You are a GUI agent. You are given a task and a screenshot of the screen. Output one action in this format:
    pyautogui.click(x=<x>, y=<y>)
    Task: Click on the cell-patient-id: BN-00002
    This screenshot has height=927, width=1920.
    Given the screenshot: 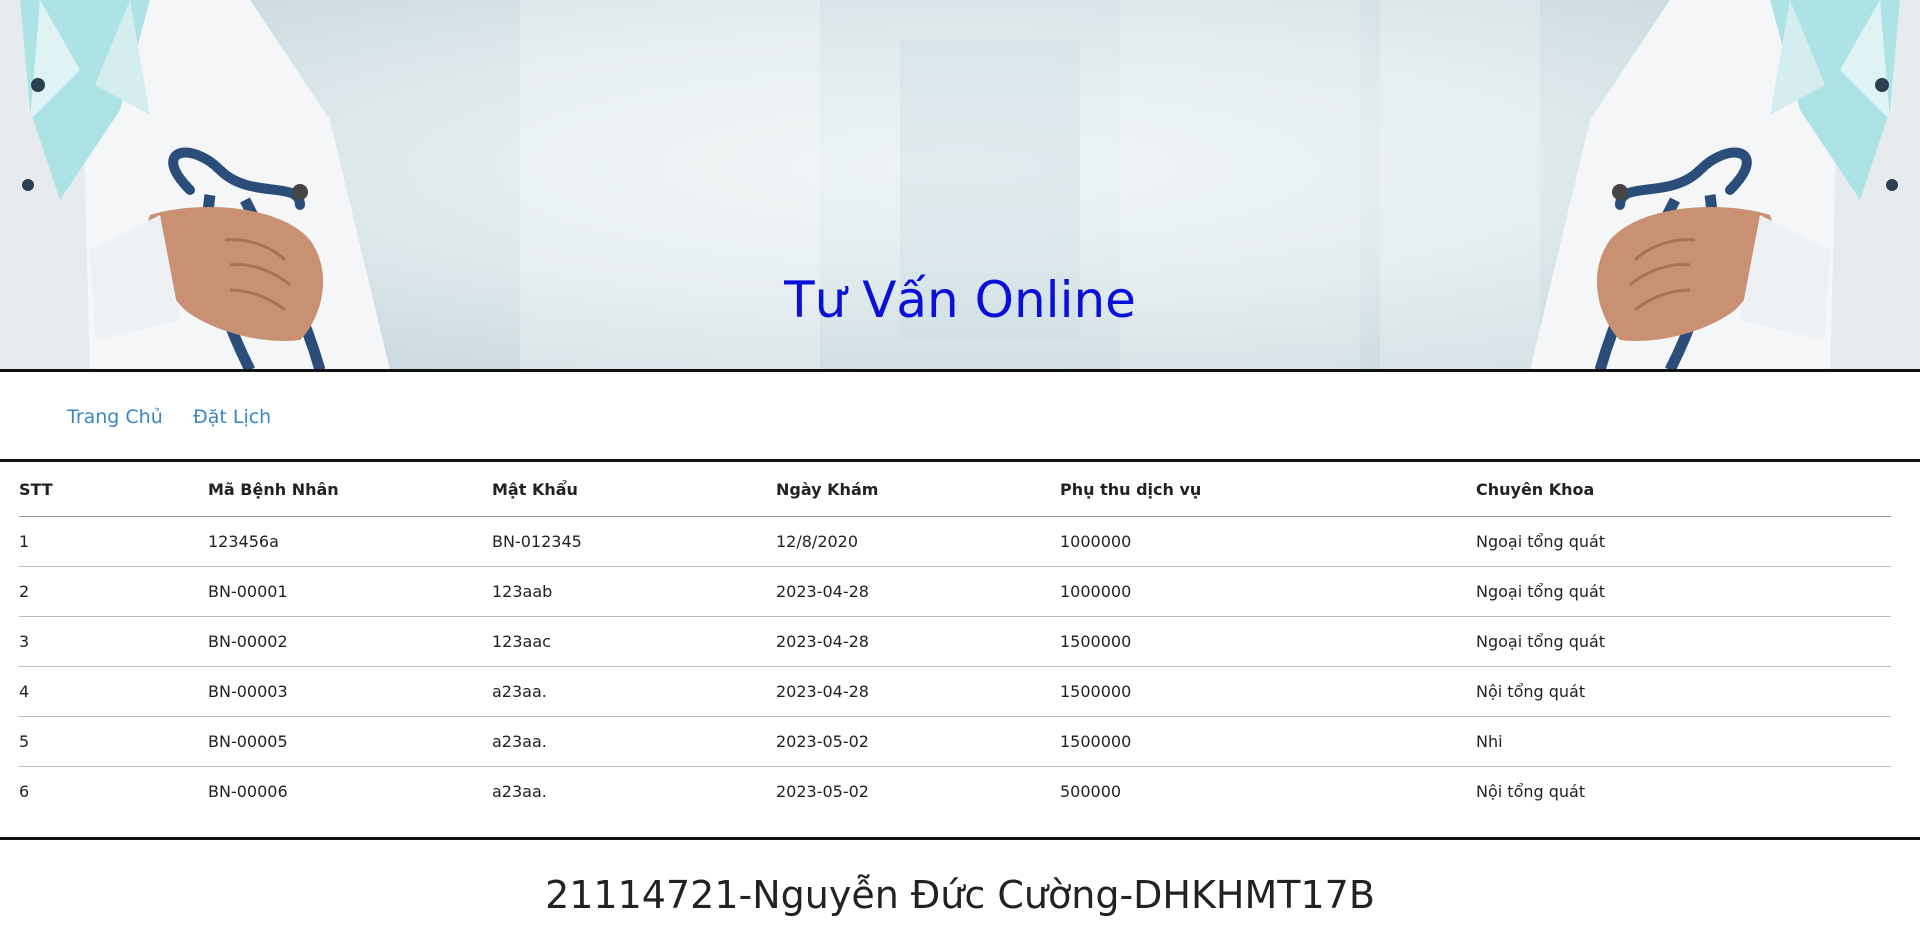 What is the action you would take?
    pyautogui.click(x=350, y=641)
    